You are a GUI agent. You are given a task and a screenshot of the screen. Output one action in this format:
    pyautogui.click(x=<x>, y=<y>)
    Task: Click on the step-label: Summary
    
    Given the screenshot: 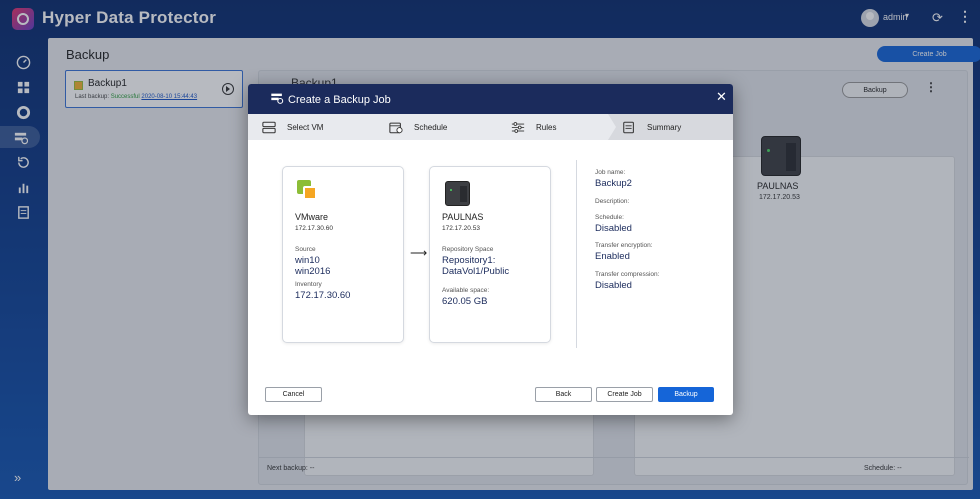 What is the action you would take?
    pyautogui.click(x=664, y=127)
    